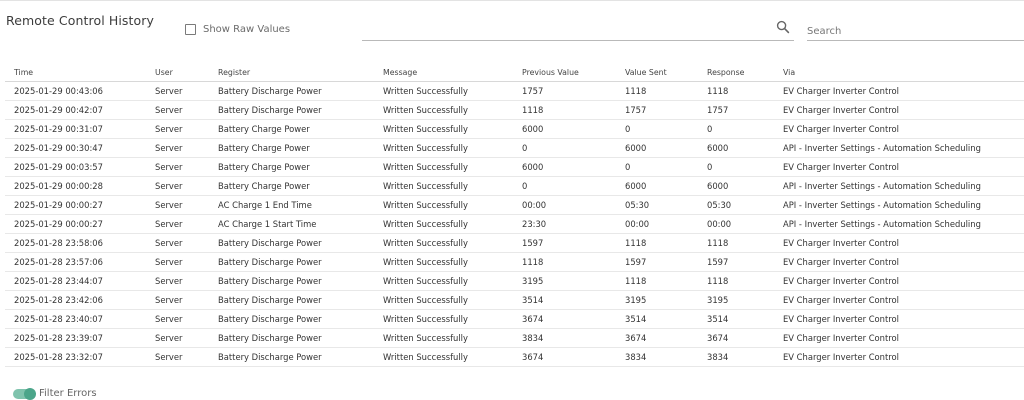  Describe the element at coordinates (75, 148) in the screenshot. I see `cell-time: 2025-01-29 00:30:47` at that location.